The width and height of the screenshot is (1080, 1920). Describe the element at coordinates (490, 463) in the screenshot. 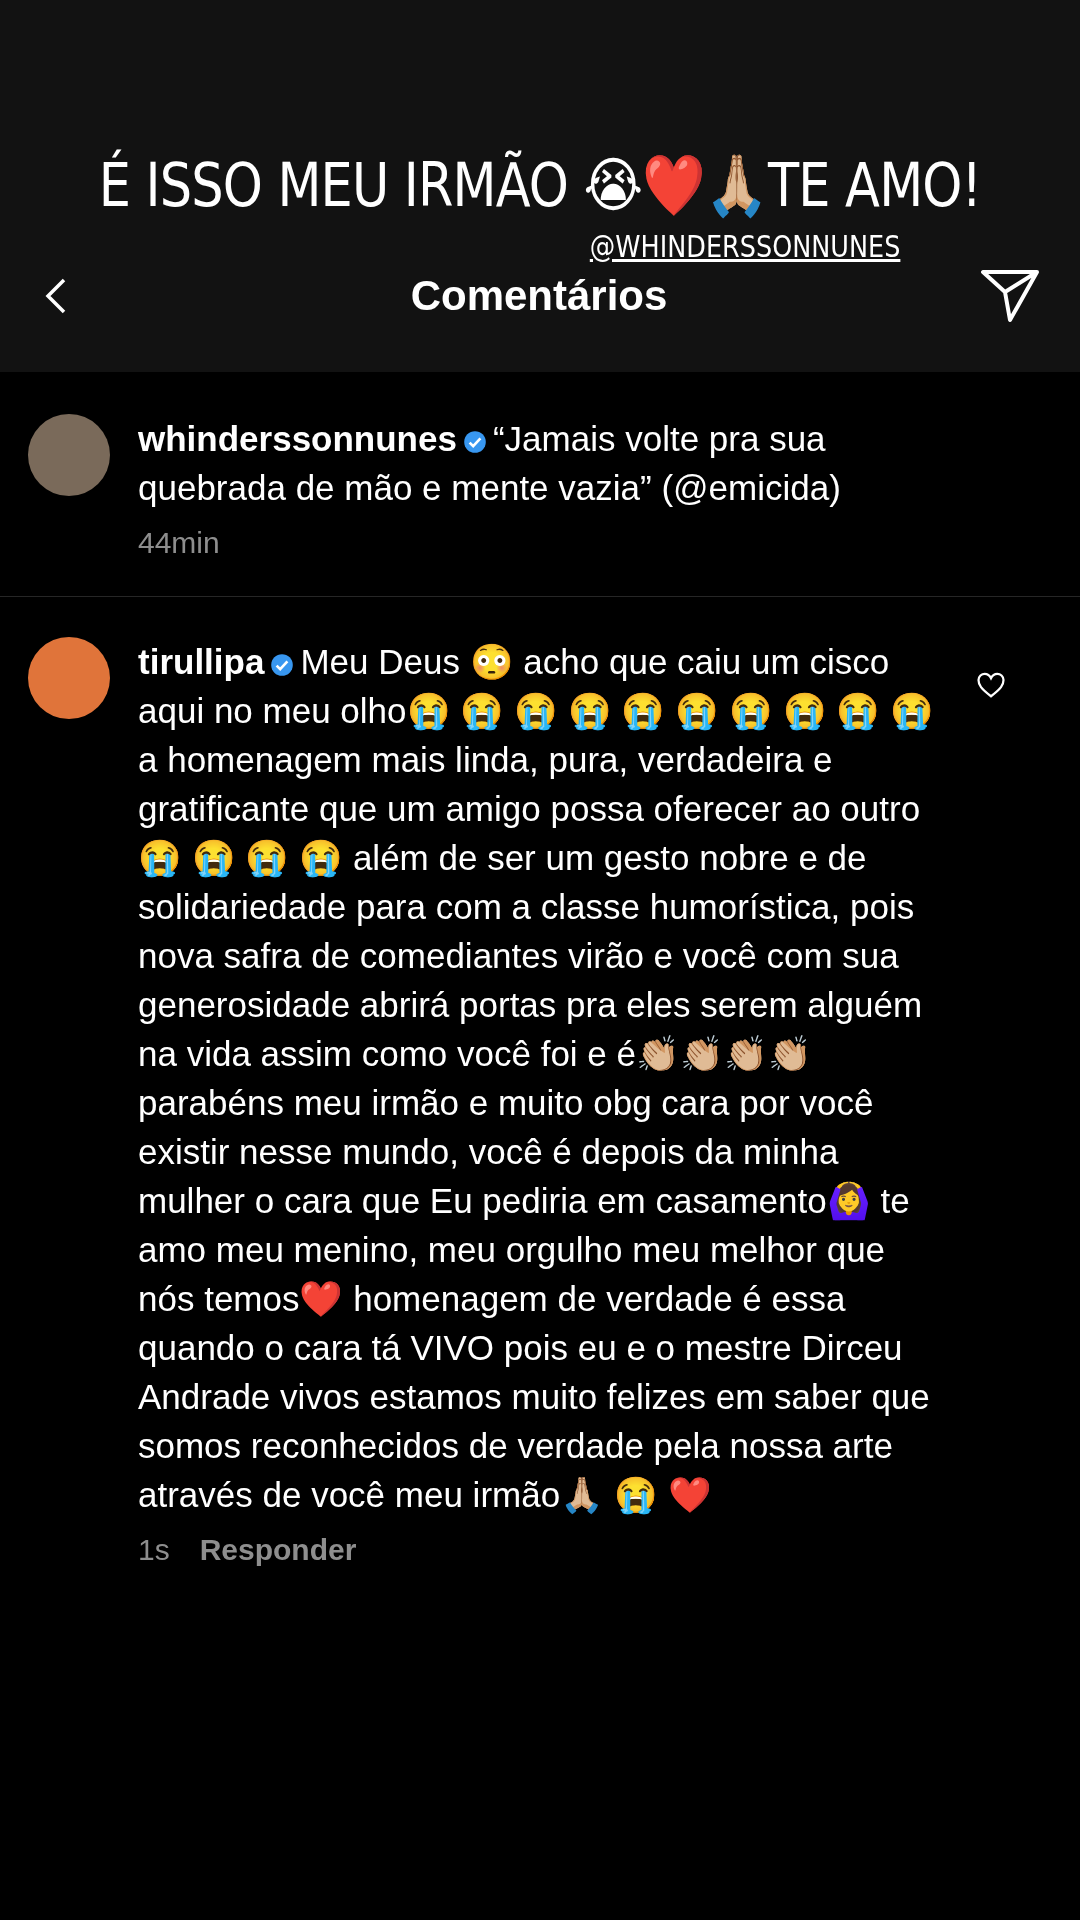

I see `comment-text: whinderssonnunes “Jamais volte pra sua quebrada de mão e mente vazia” (@emicida)` at that location.